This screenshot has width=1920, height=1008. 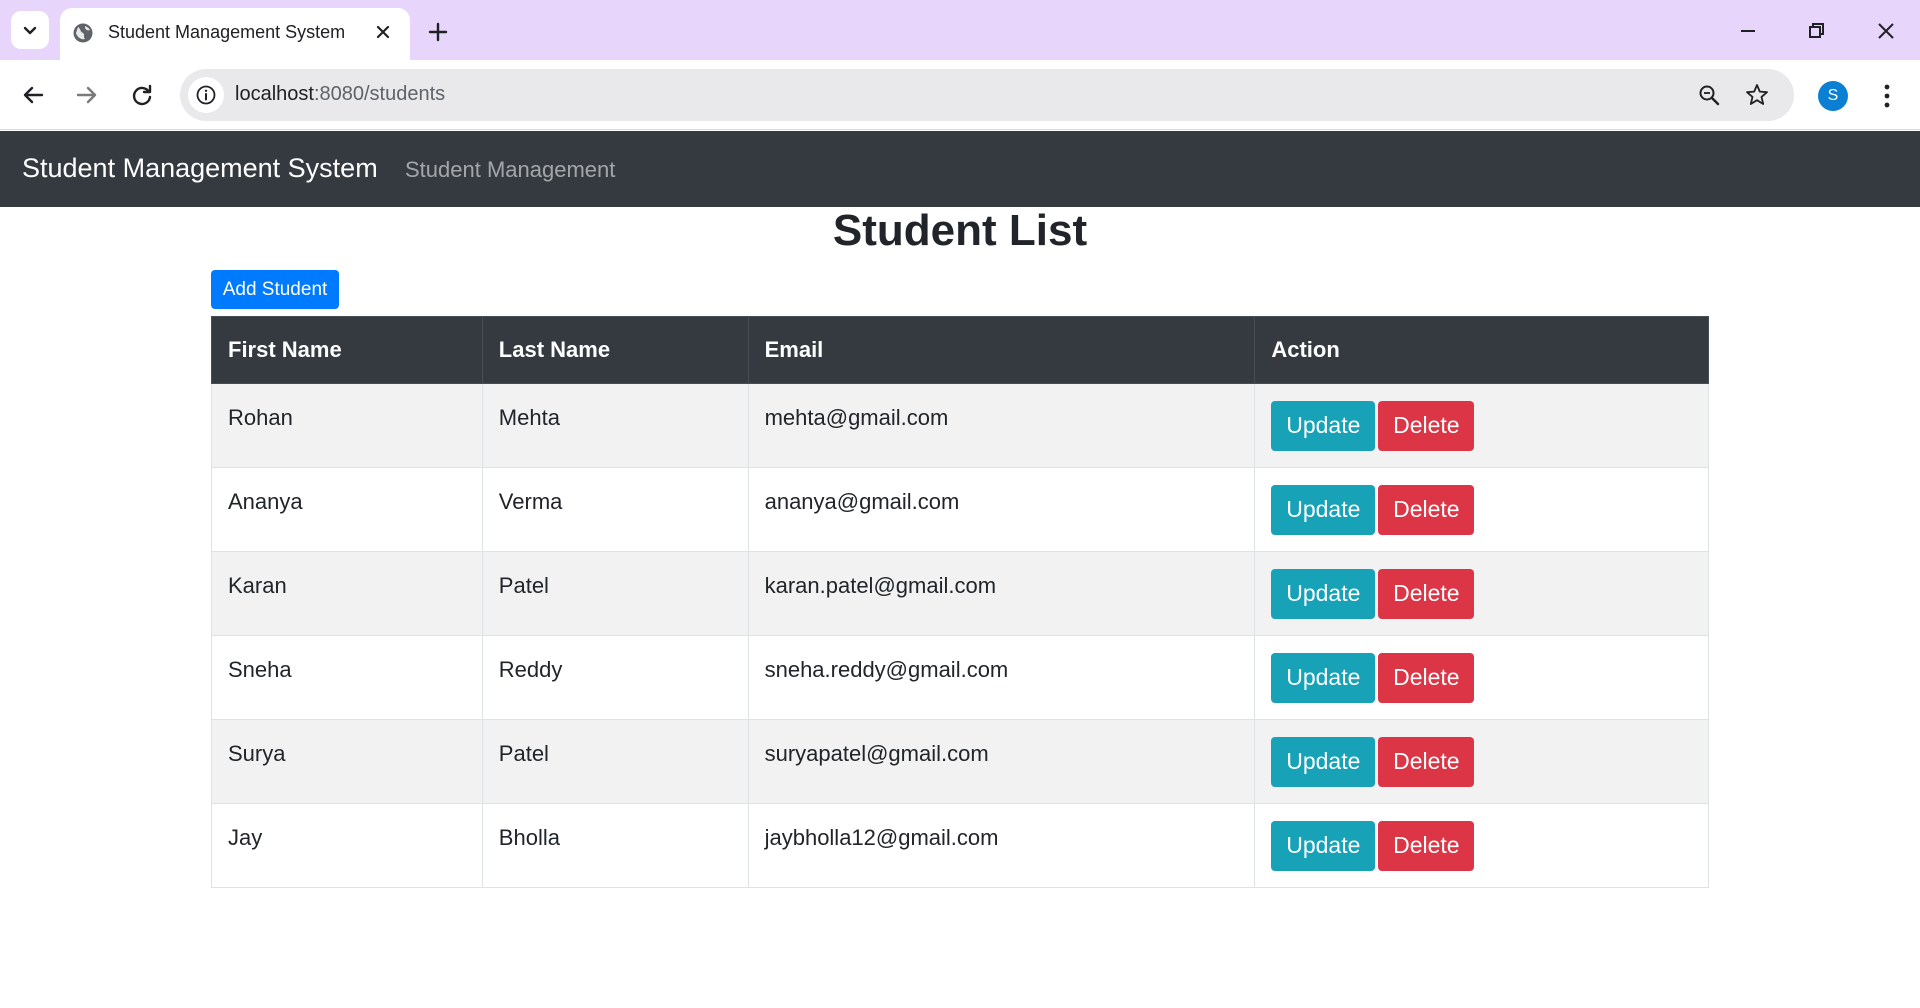 What do you see at coordinates (347, 425) in the screenshot?
I see `cell-first-name: Rohan` at bounding box center [347, 425].